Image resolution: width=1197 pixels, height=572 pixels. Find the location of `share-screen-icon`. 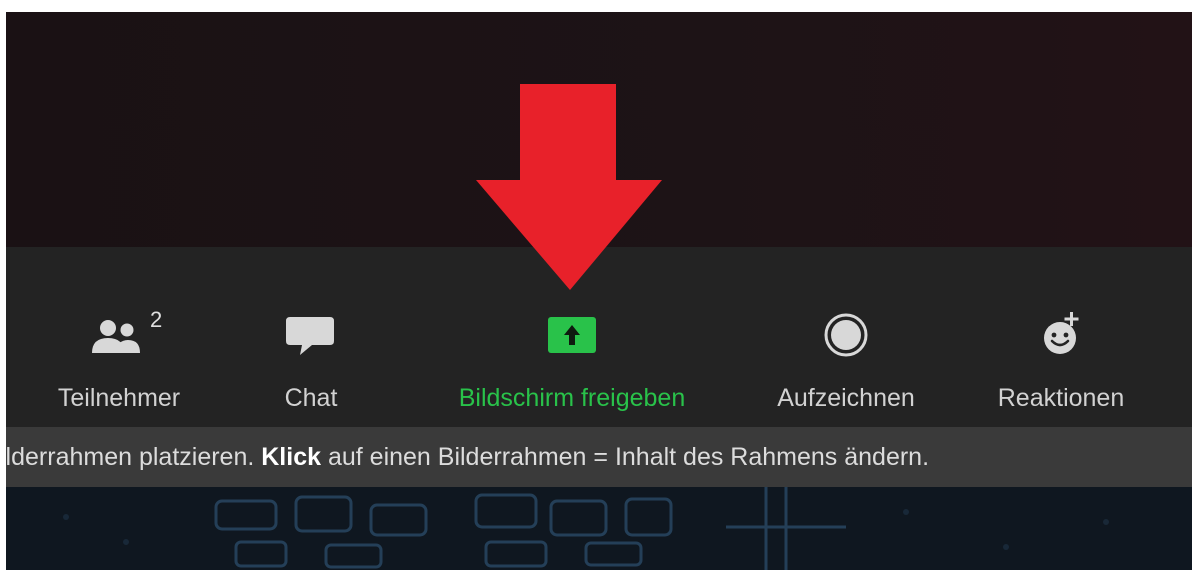

share-screen-icon is located at coordinates (572, 335).